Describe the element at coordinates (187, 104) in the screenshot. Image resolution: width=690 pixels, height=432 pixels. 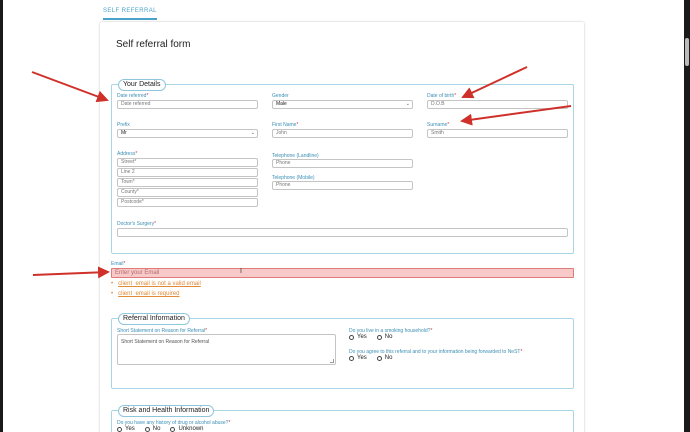
I see `date-referred-input: Date referred` at that location.